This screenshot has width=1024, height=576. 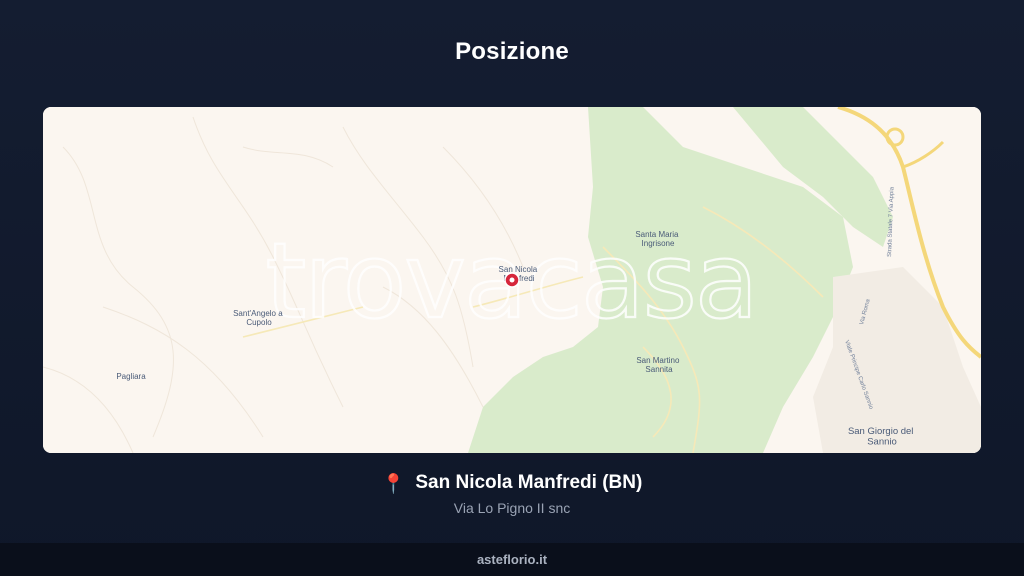 I want to click on location-address: Via Lo Pigno II snc, so click(x=512, y=508).